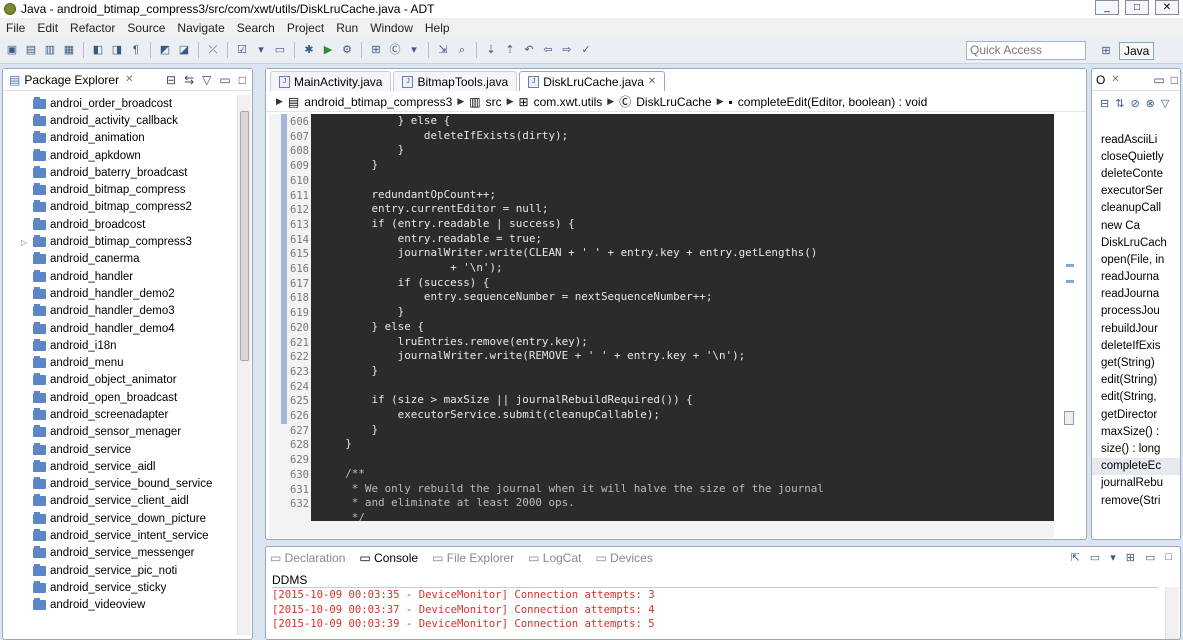 This screenshot has width=1183, height=640. I want to click on sort-icon: ⇅, so click(1119, 111).